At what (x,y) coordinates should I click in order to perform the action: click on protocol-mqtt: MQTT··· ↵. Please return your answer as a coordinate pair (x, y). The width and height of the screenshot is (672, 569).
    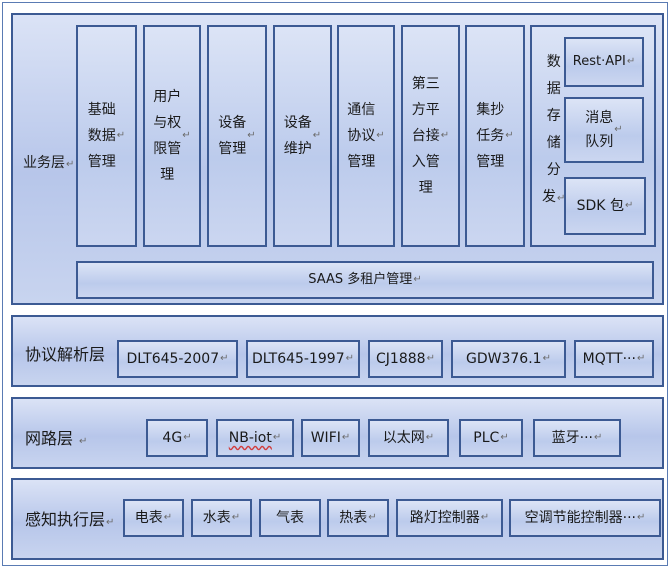
    Looking at the image, I should click on (614, 359).